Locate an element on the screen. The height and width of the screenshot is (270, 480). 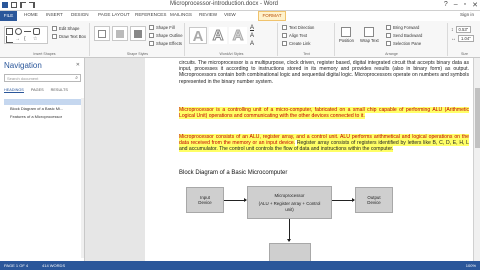
memory-box is located at coordinates (290, 253).